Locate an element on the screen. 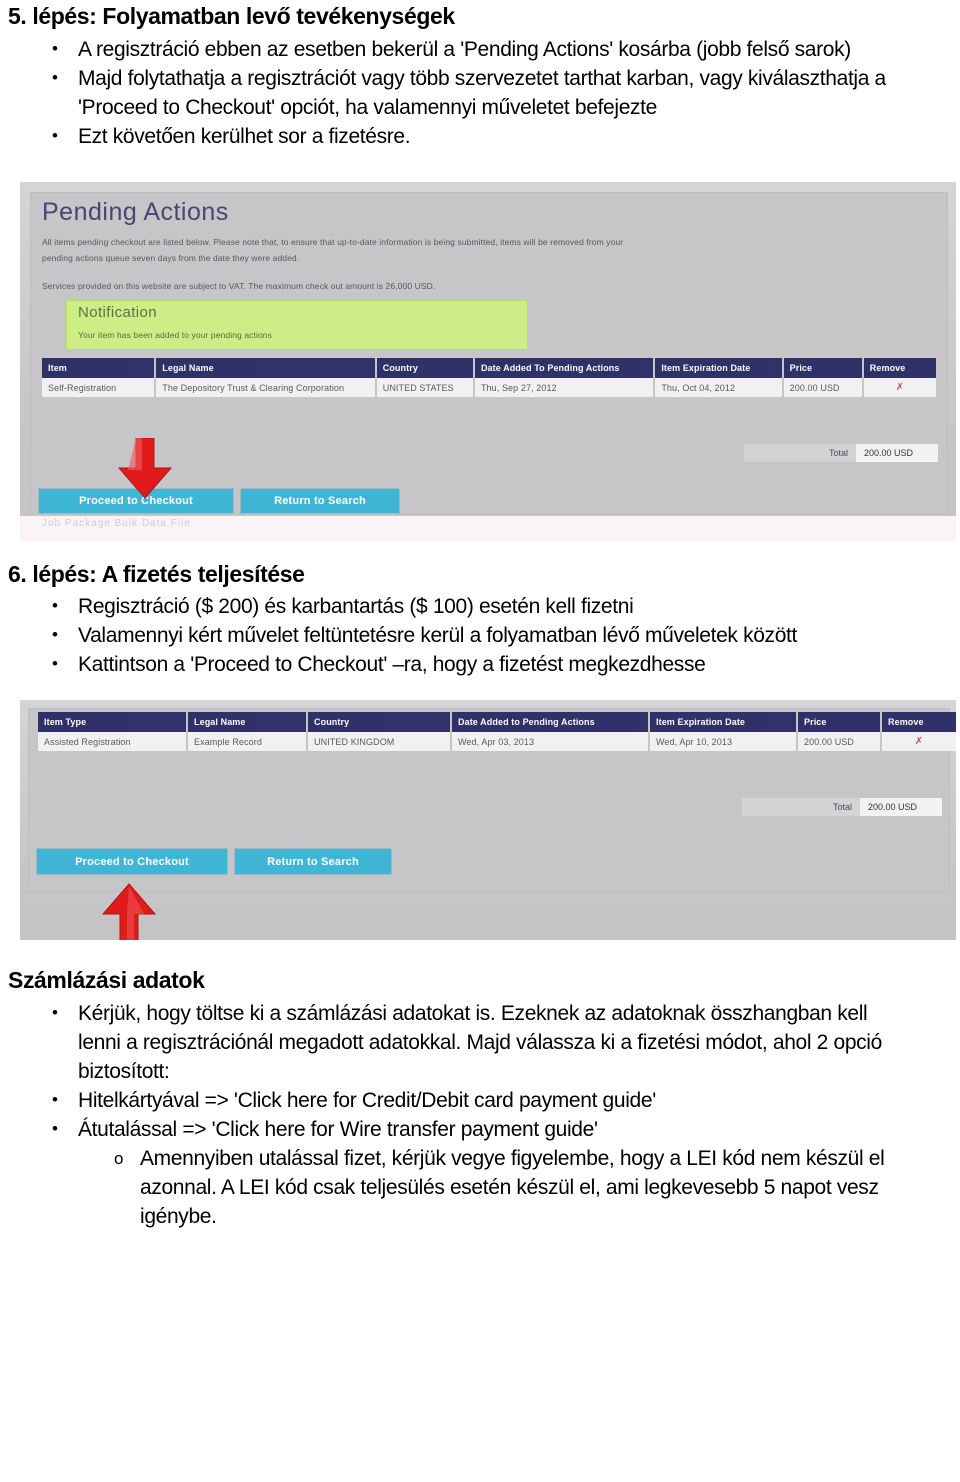  billing-heading: Számlázási adatok is located at coordinates (106, 980).